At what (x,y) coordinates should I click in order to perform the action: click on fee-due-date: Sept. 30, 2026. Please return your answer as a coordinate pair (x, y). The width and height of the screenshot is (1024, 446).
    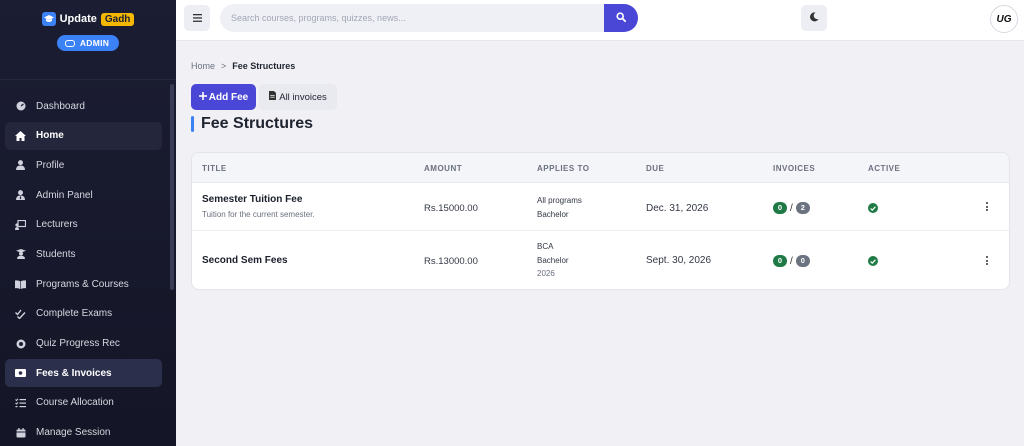
    Looking at the image, I should click on (679, 260).